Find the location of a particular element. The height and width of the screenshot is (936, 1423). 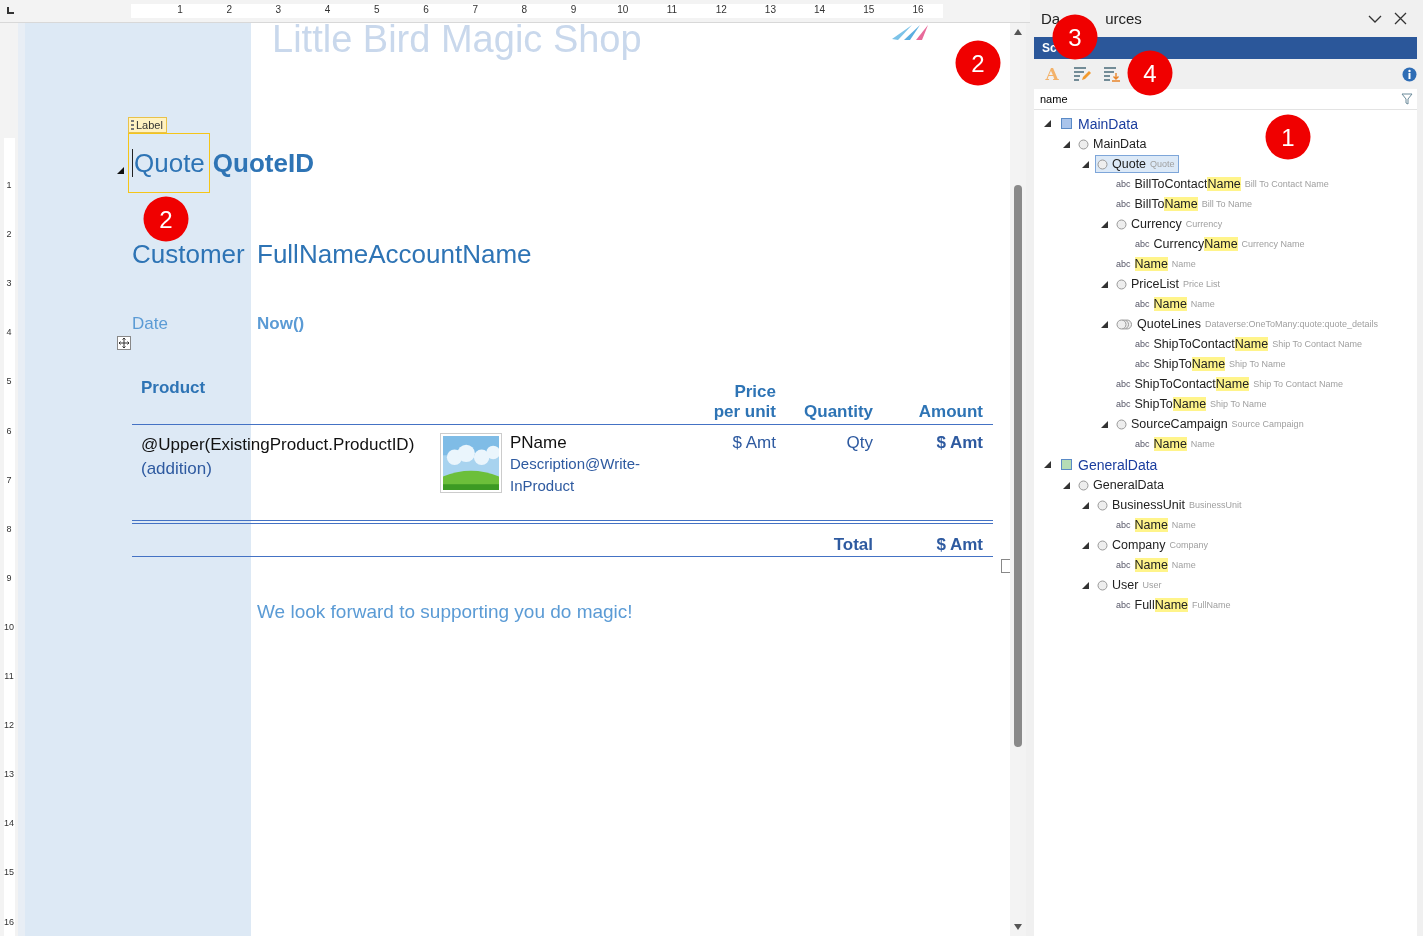

ruler-number: 4 is located at coordinates (327, 9).